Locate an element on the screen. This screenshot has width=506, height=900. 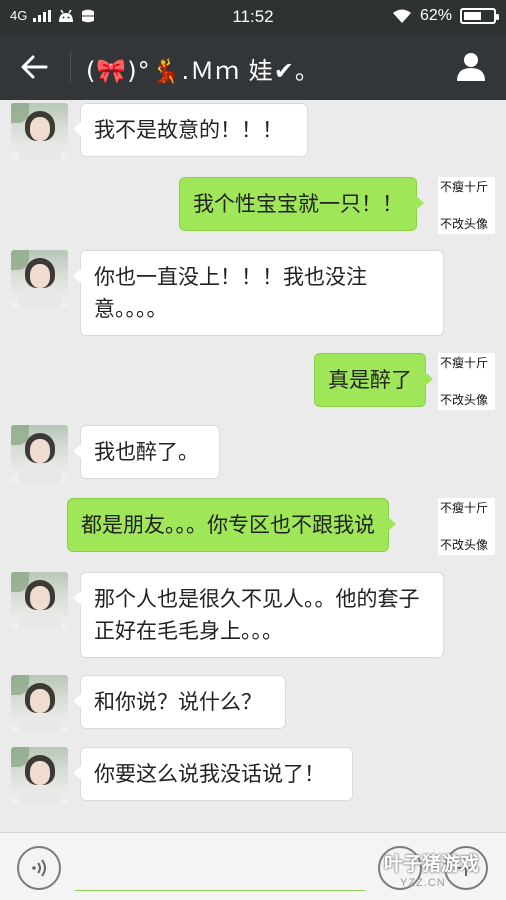
message-input is located at coordinates (220, 868).